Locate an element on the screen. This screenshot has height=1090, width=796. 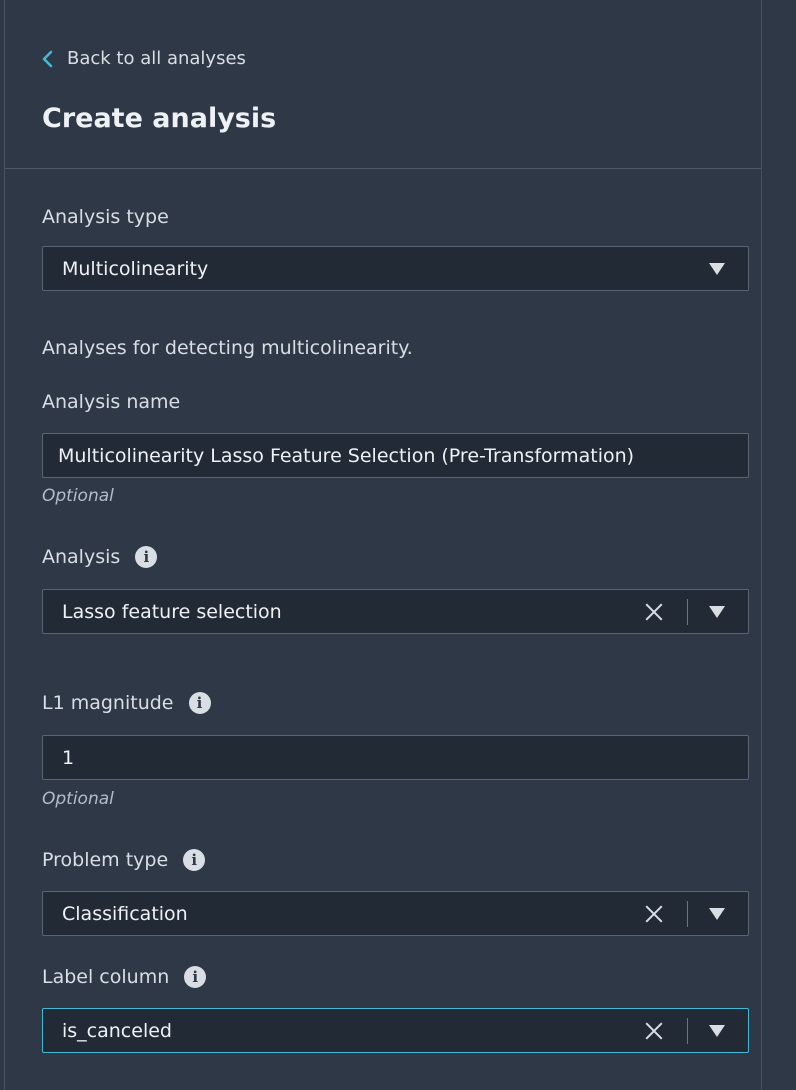
analysis-type-label: Analysis type is located at coordinates (105, 217).